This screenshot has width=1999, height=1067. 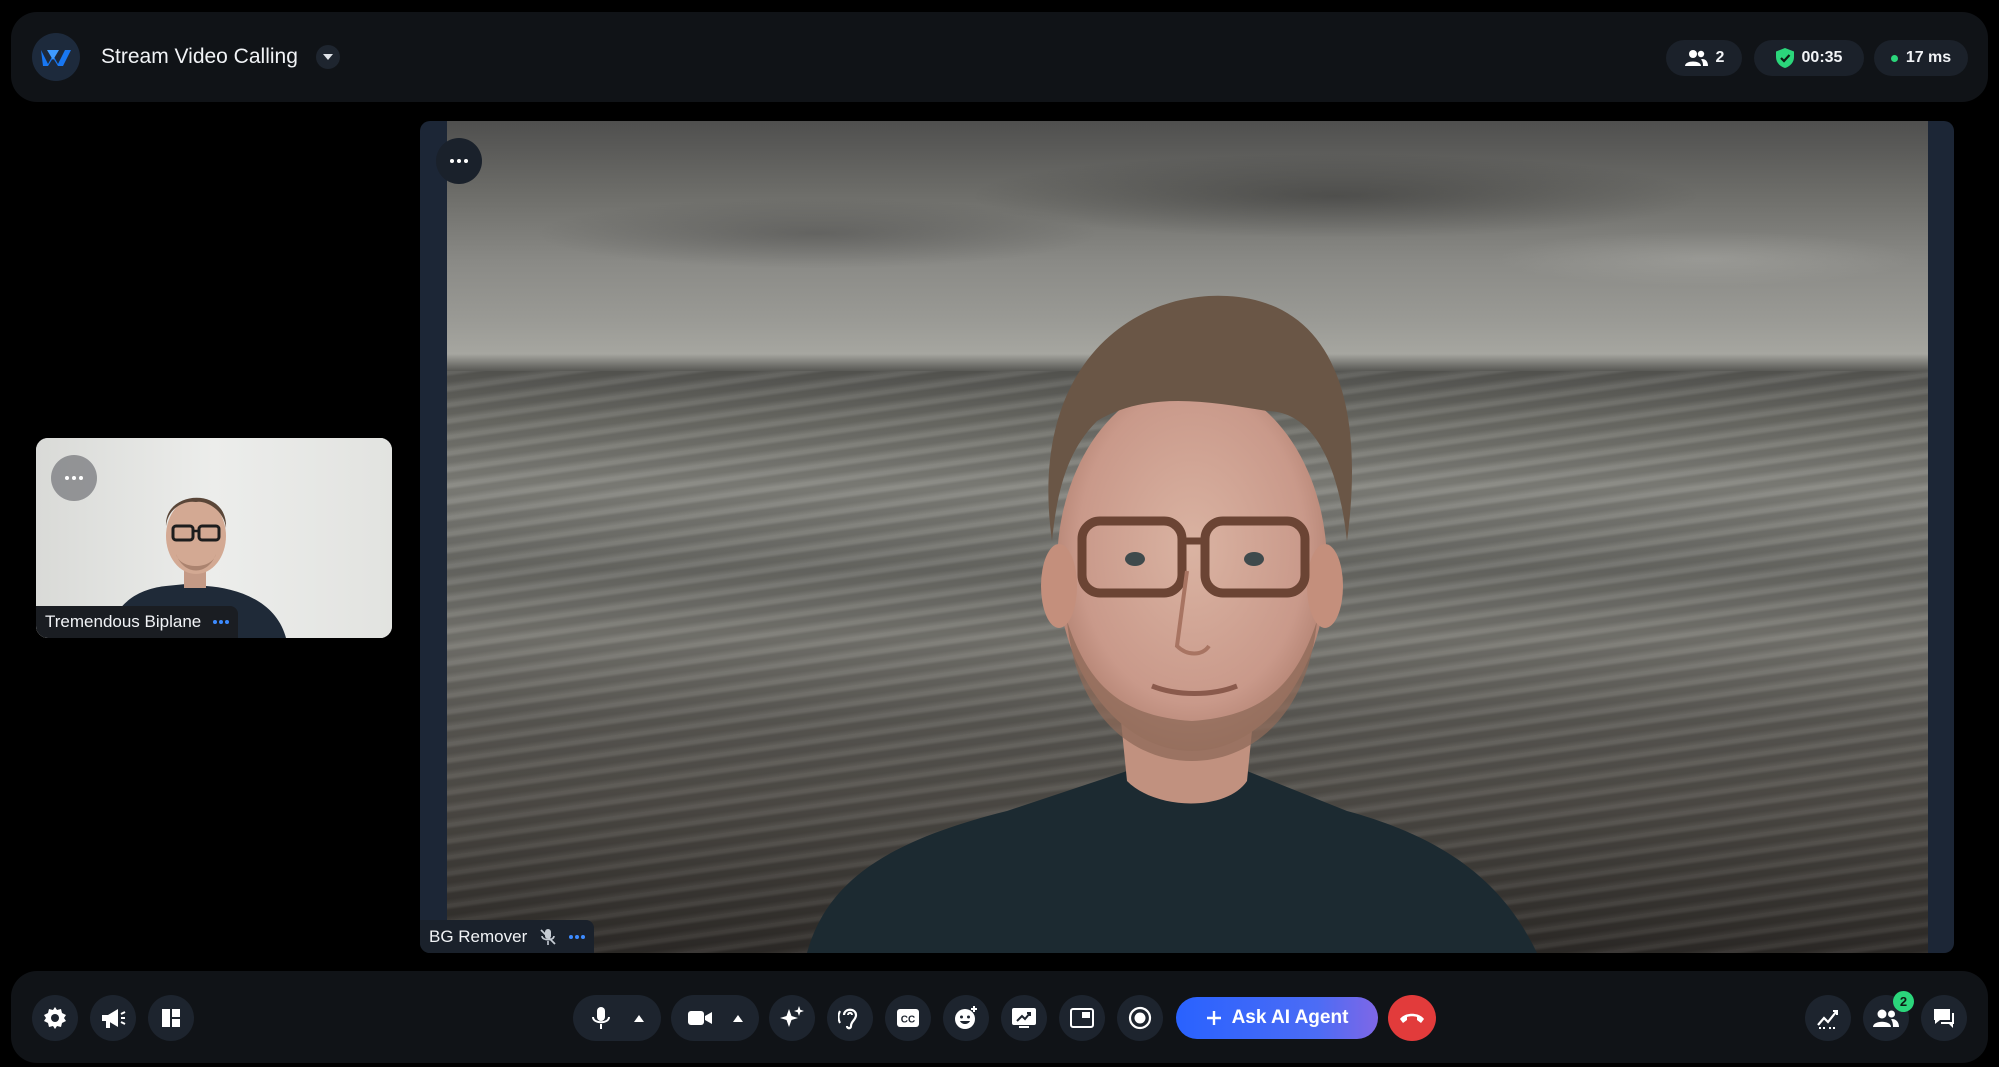 I want to click on layout-button, so click(x=171, y=1018).